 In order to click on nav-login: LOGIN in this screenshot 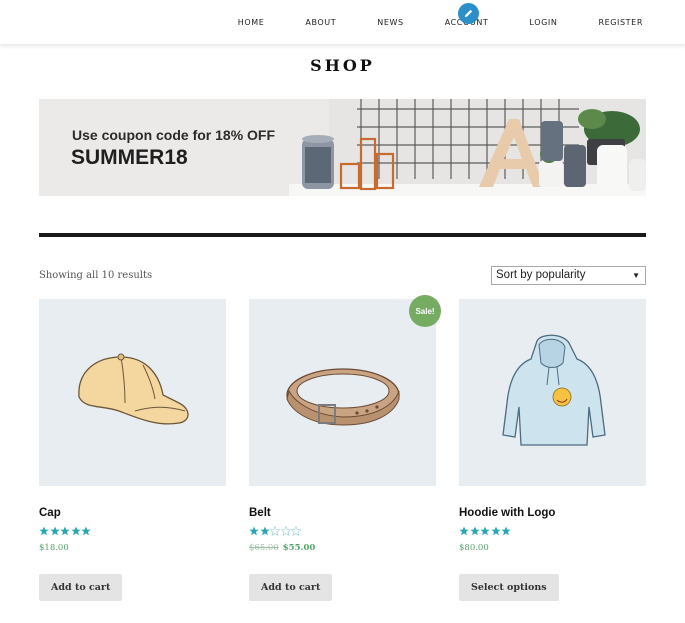, I will do `click(543, 22)`.